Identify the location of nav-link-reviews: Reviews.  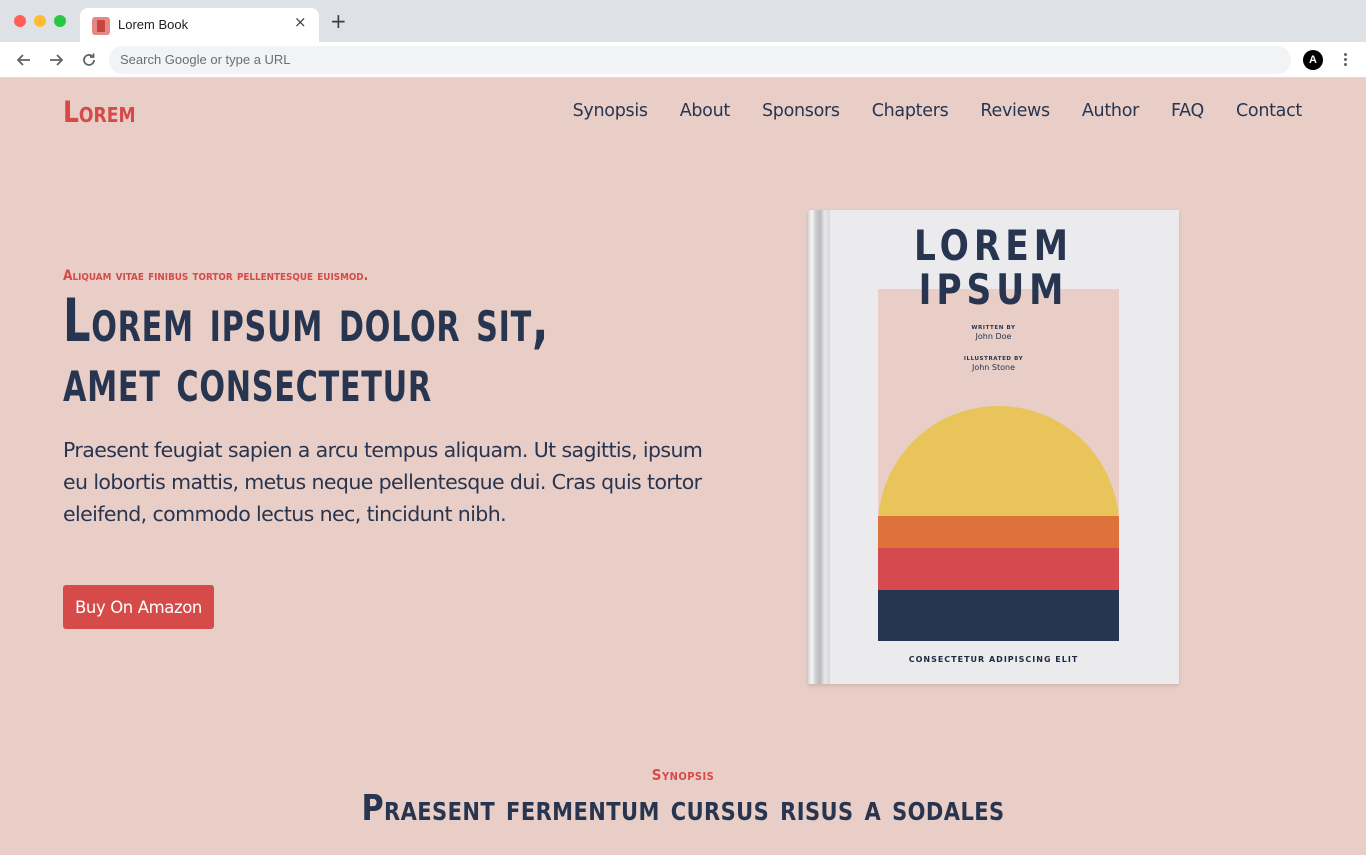
(1015, 111).